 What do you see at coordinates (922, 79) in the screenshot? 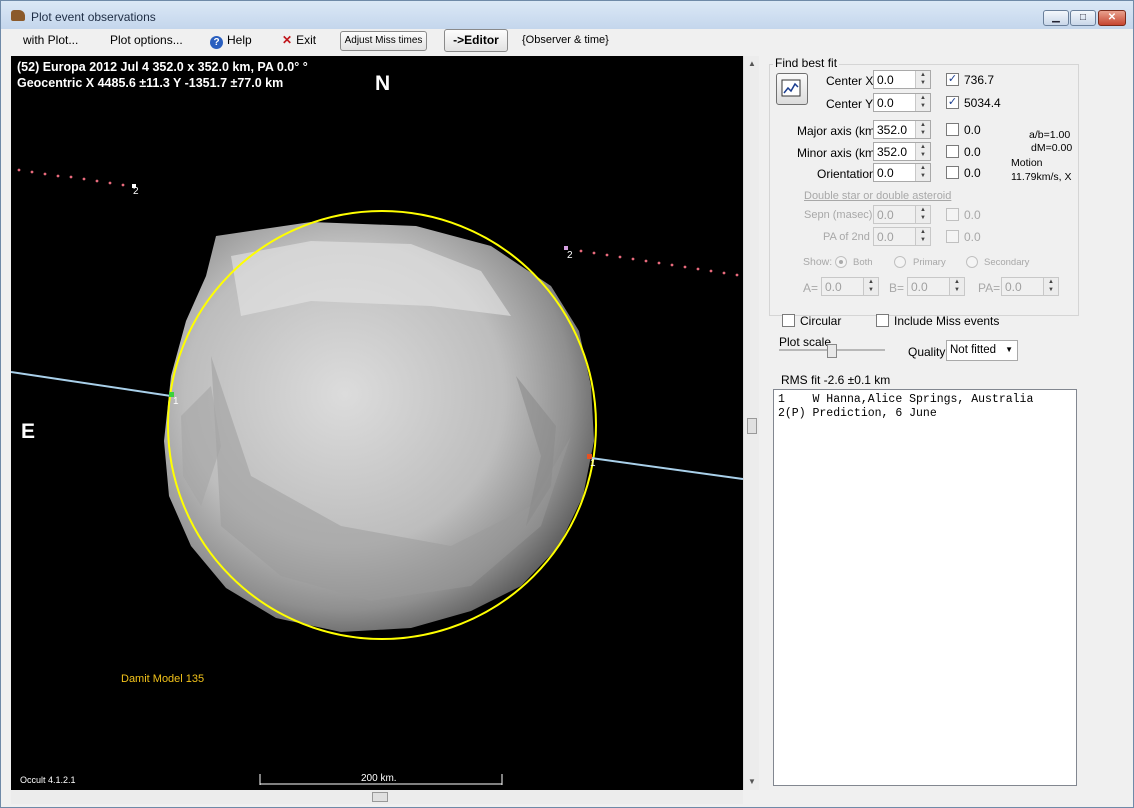
I see `center-x-spin-icon: ▲ ▼` at bounding box center [922, 79].